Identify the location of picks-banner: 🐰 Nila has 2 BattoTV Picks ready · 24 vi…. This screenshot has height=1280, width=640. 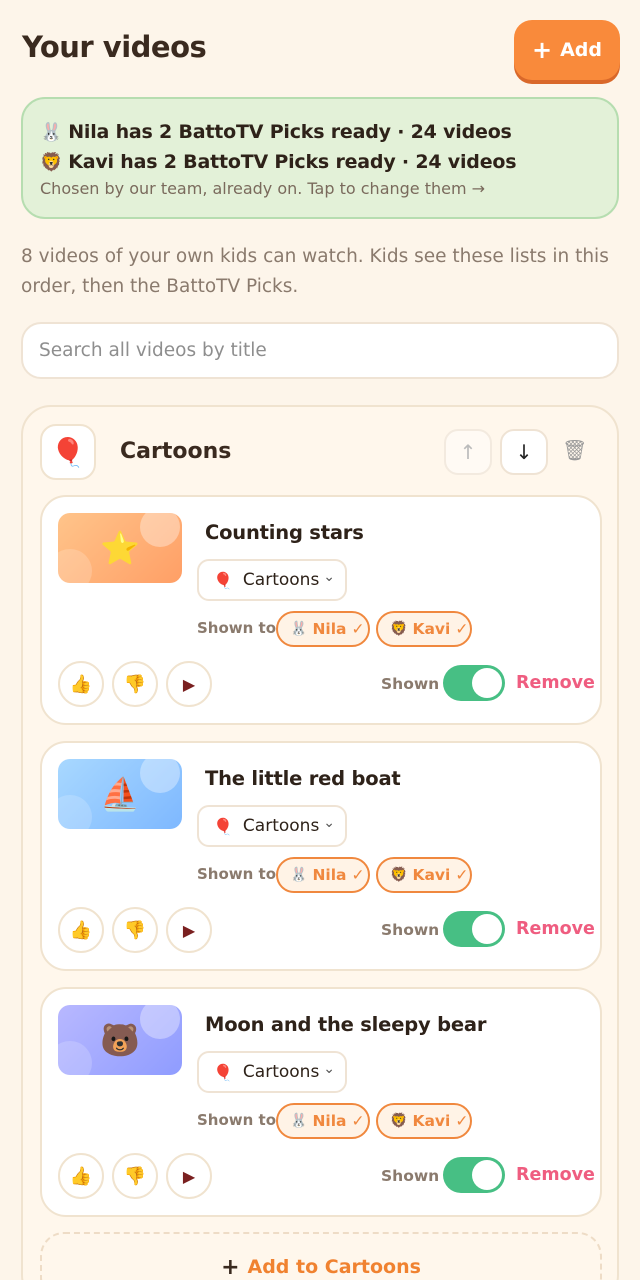
(320, 158).